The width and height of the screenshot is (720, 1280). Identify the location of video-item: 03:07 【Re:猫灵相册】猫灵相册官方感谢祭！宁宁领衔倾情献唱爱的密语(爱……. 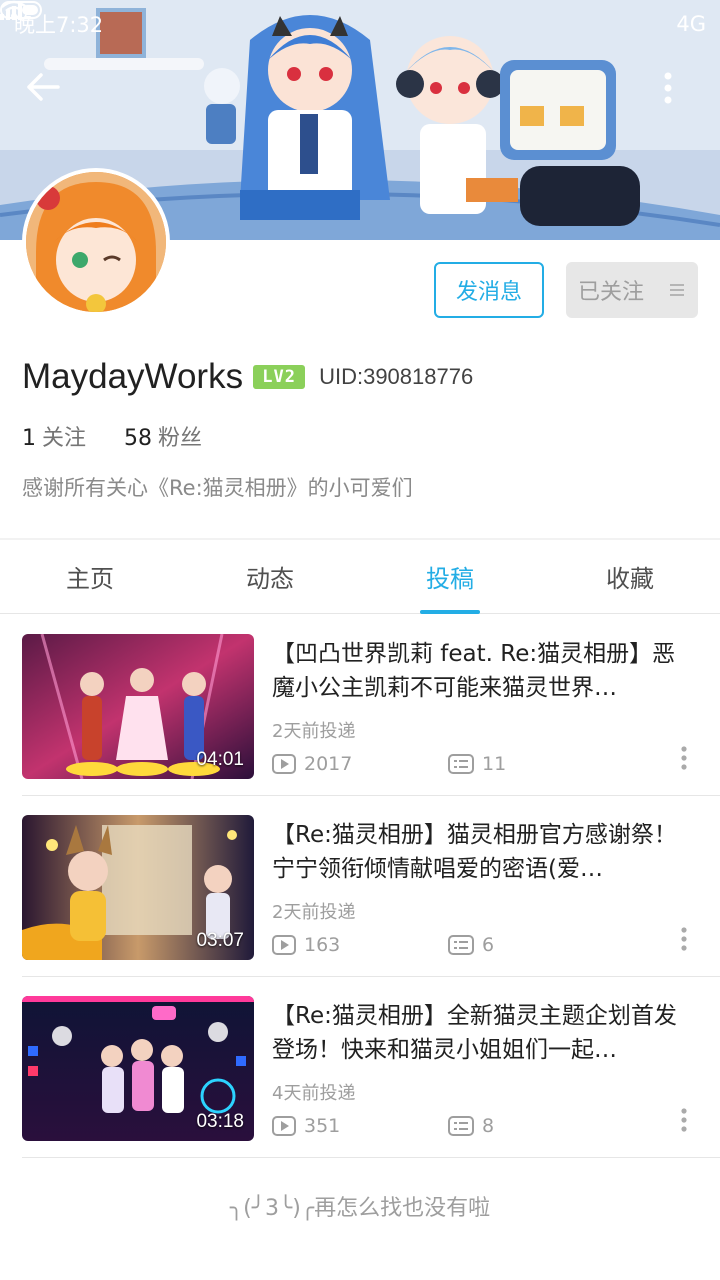
(360, 886).